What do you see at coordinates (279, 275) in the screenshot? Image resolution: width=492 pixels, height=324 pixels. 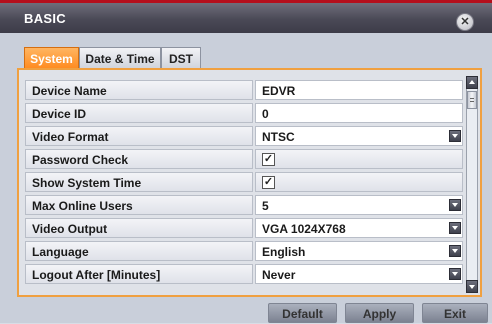 I see `select-value: Never` at bounding box center [279, 275].